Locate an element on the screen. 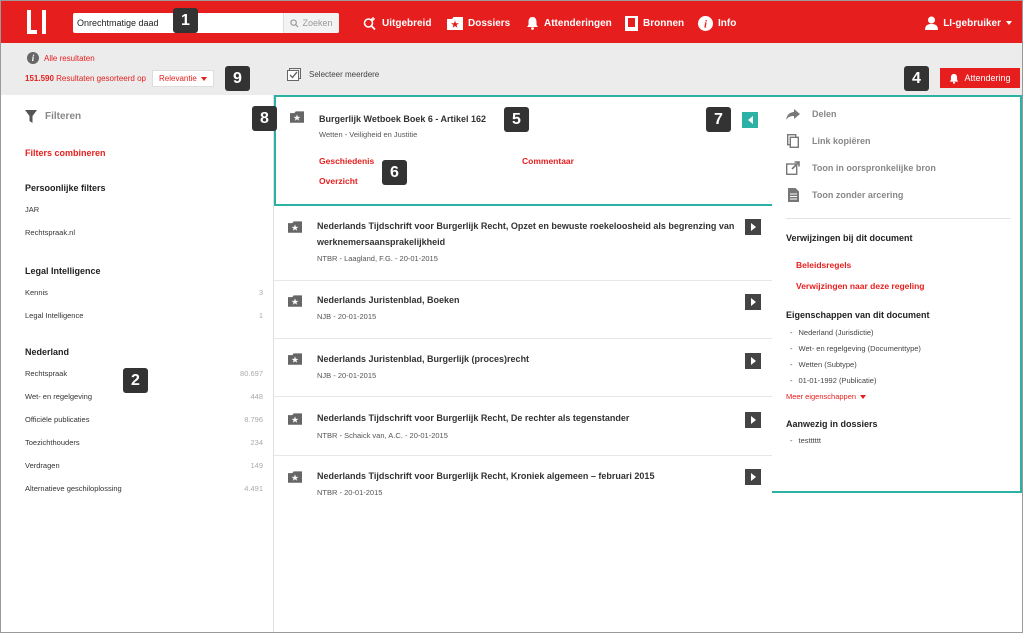  property-text: Wetten (Subtype) is located at coordinates (827, 364).